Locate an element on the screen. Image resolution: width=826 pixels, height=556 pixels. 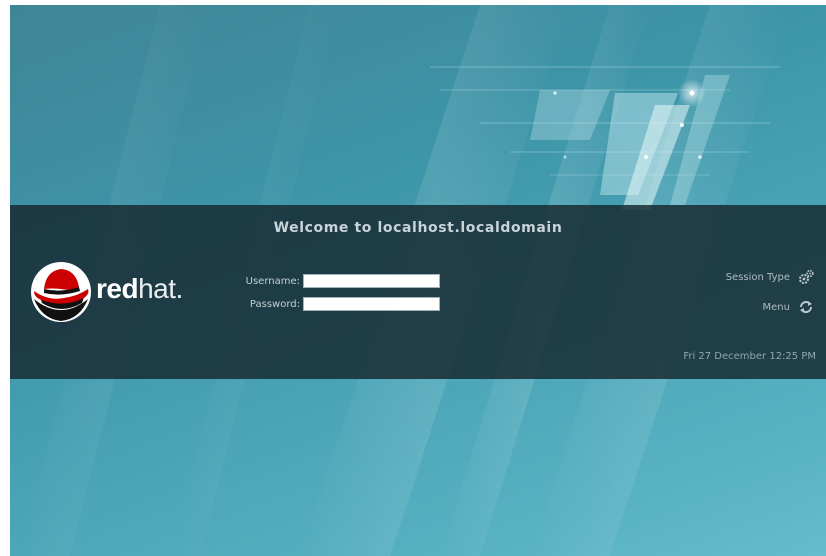
username-row: Username: is located at coordinates (335, 281).